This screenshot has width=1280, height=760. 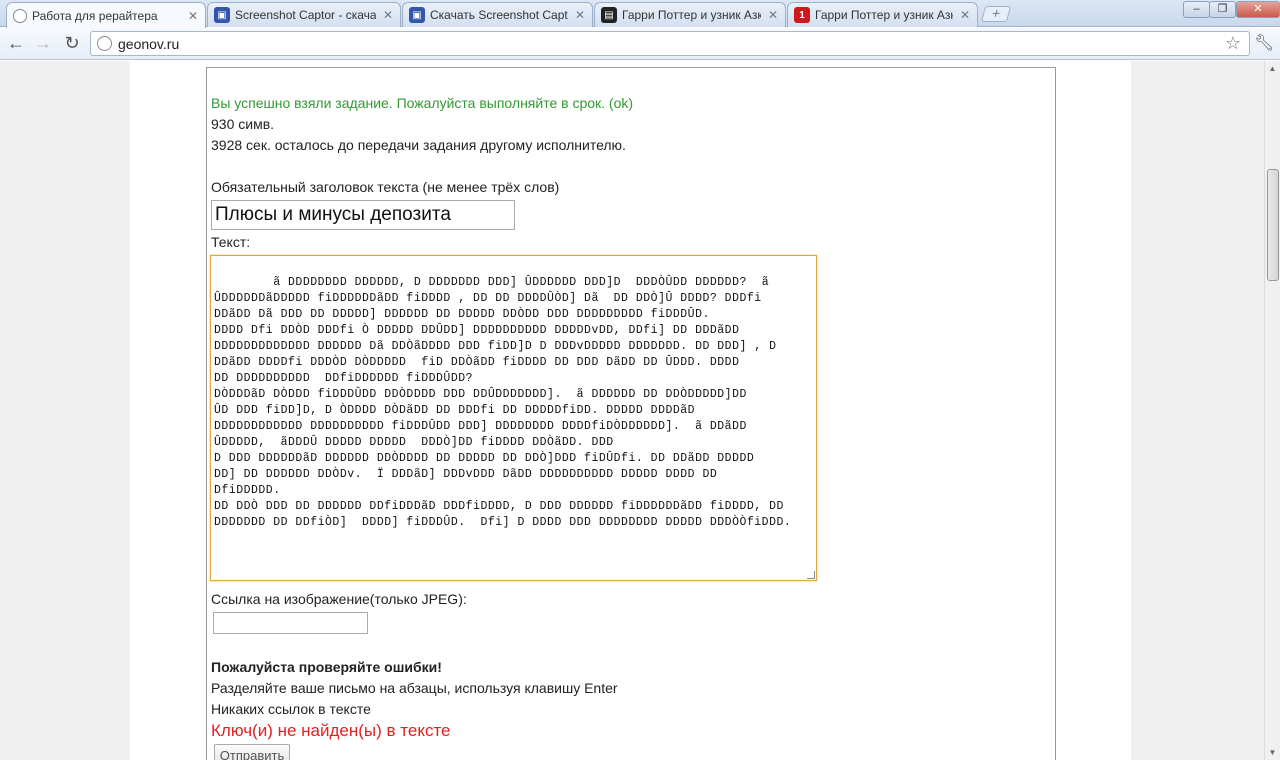 I want to click on char-count: 930 симв., so click(x=243, y=124).